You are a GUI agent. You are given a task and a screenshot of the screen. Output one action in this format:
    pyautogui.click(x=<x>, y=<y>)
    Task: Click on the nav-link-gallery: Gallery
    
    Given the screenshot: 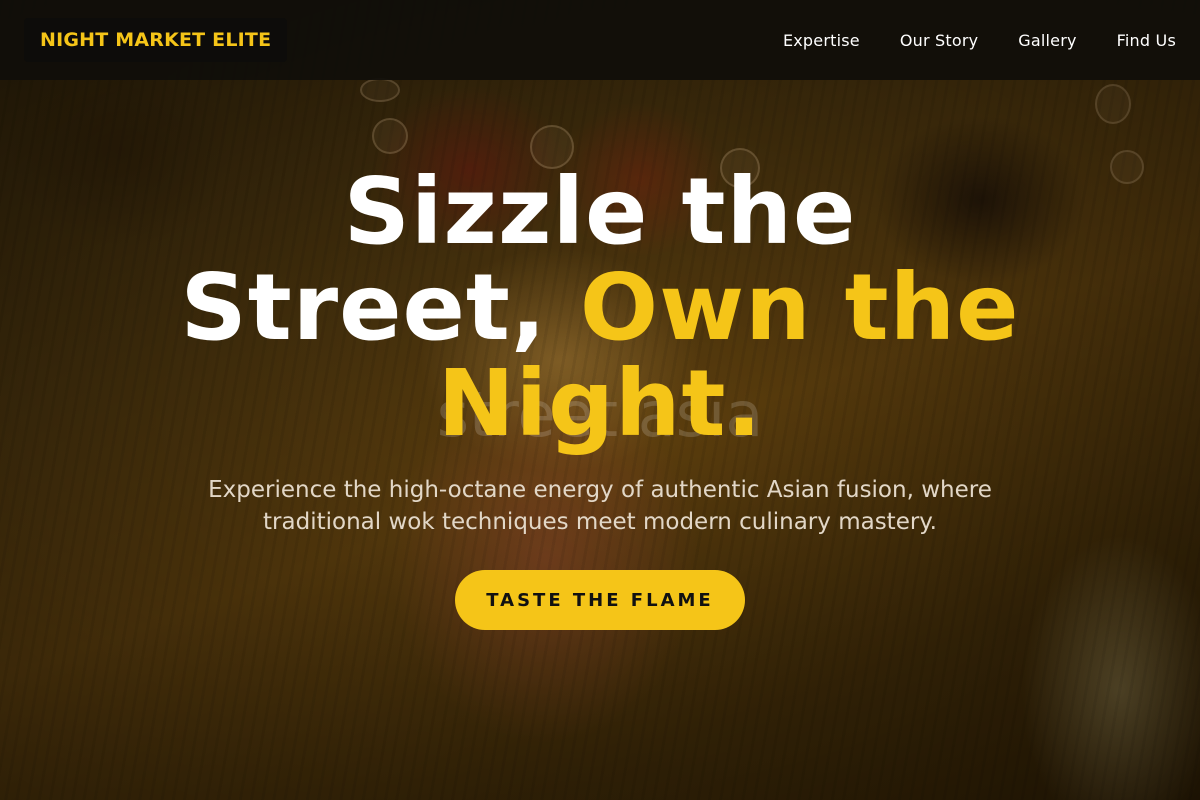 What is the action you would take?
    pyautogui.click(x=1047, y=40)
    